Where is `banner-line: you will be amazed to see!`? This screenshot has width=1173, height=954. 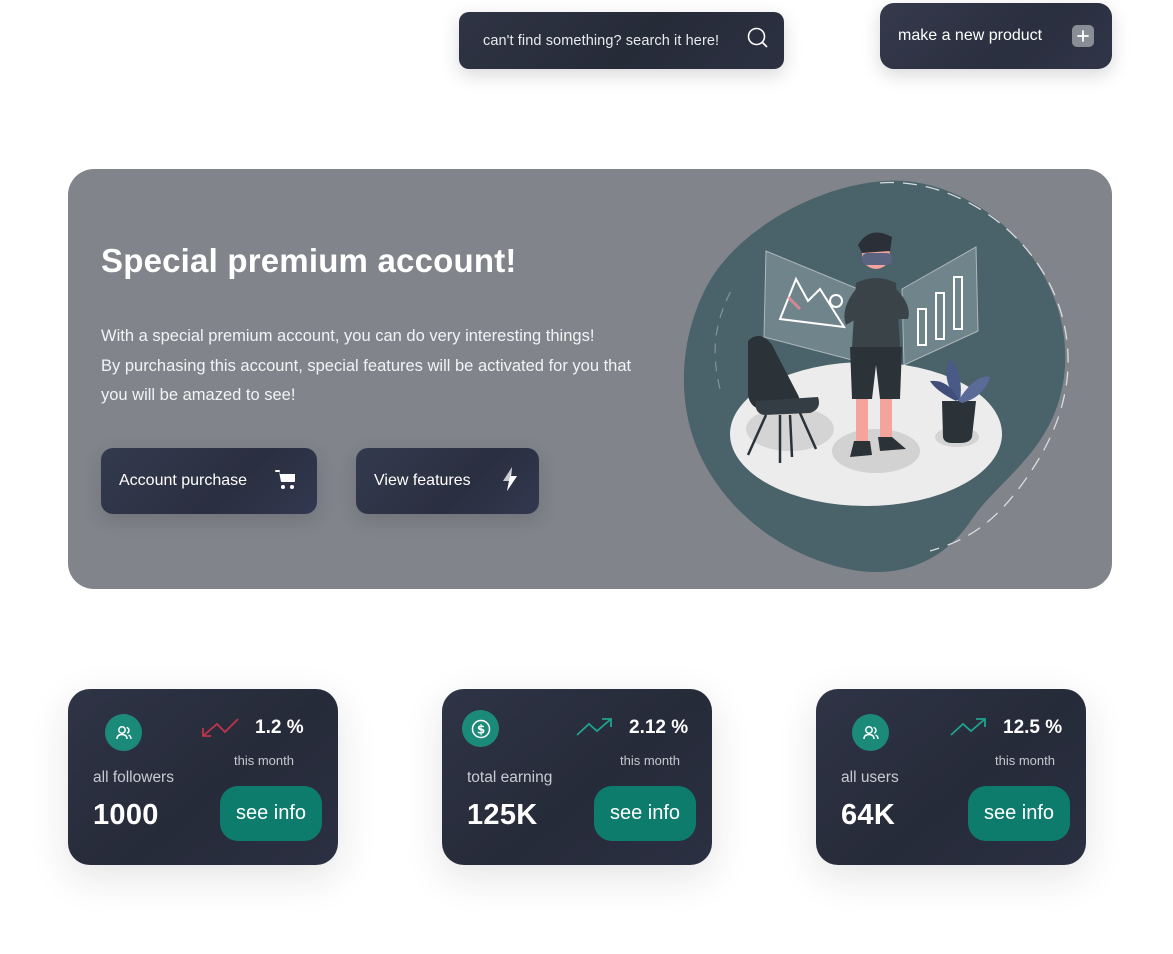
banner-line: you will be amazed to see! is located at coordinates (198, 395).